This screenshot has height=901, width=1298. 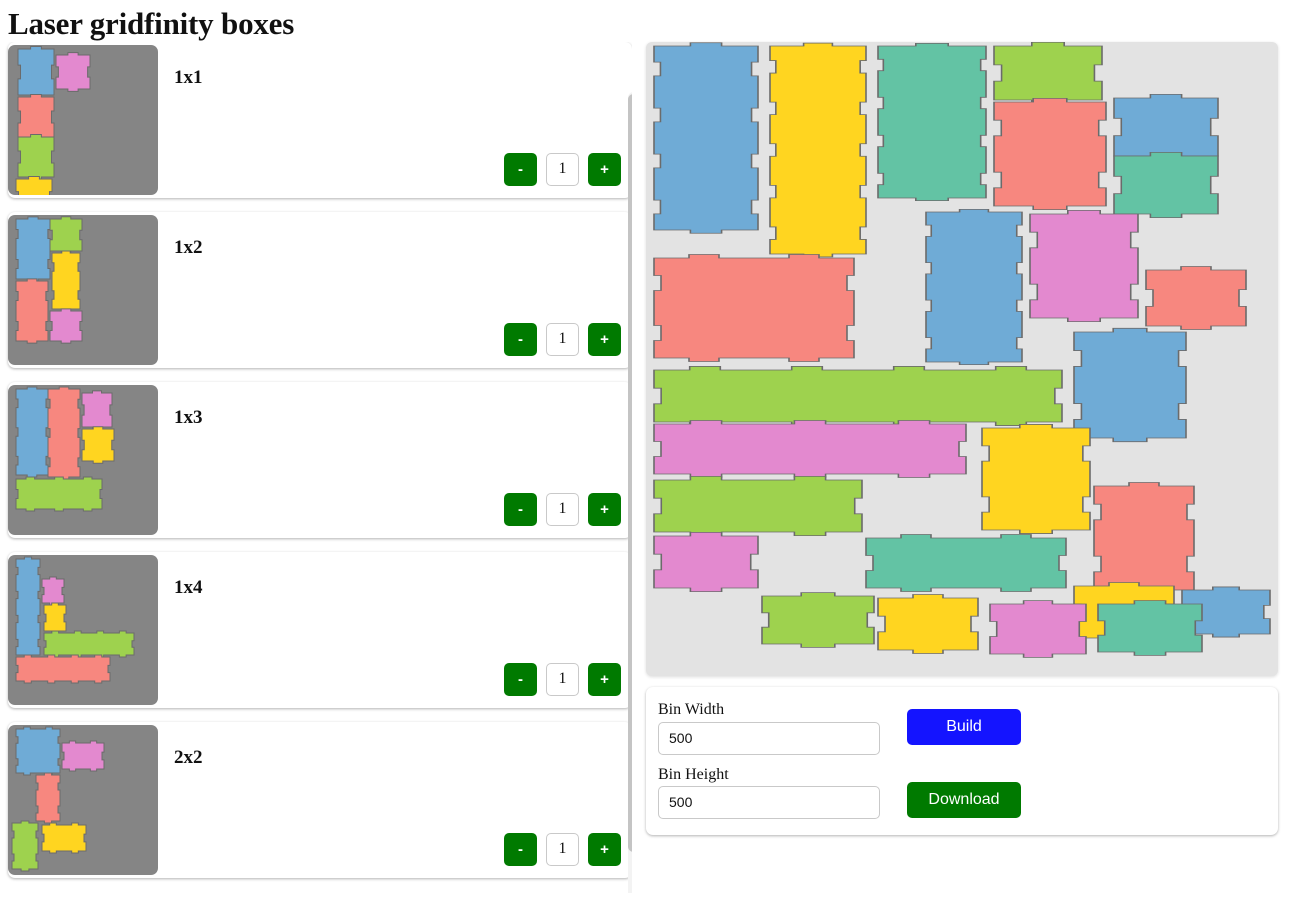 I want to click on box-card: 1x1-+, so click(x=320, y=119).